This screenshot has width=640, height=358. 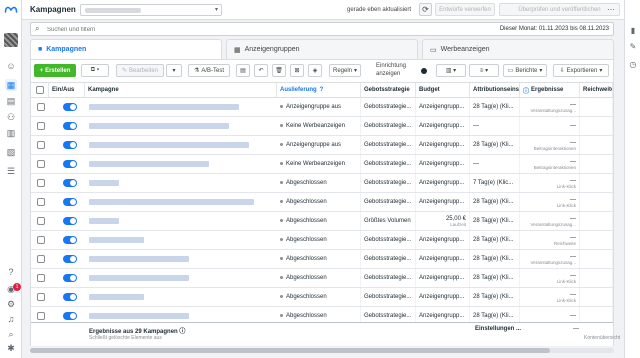 I want to click on chart-icon: ▮, so click(x=633, y=30).